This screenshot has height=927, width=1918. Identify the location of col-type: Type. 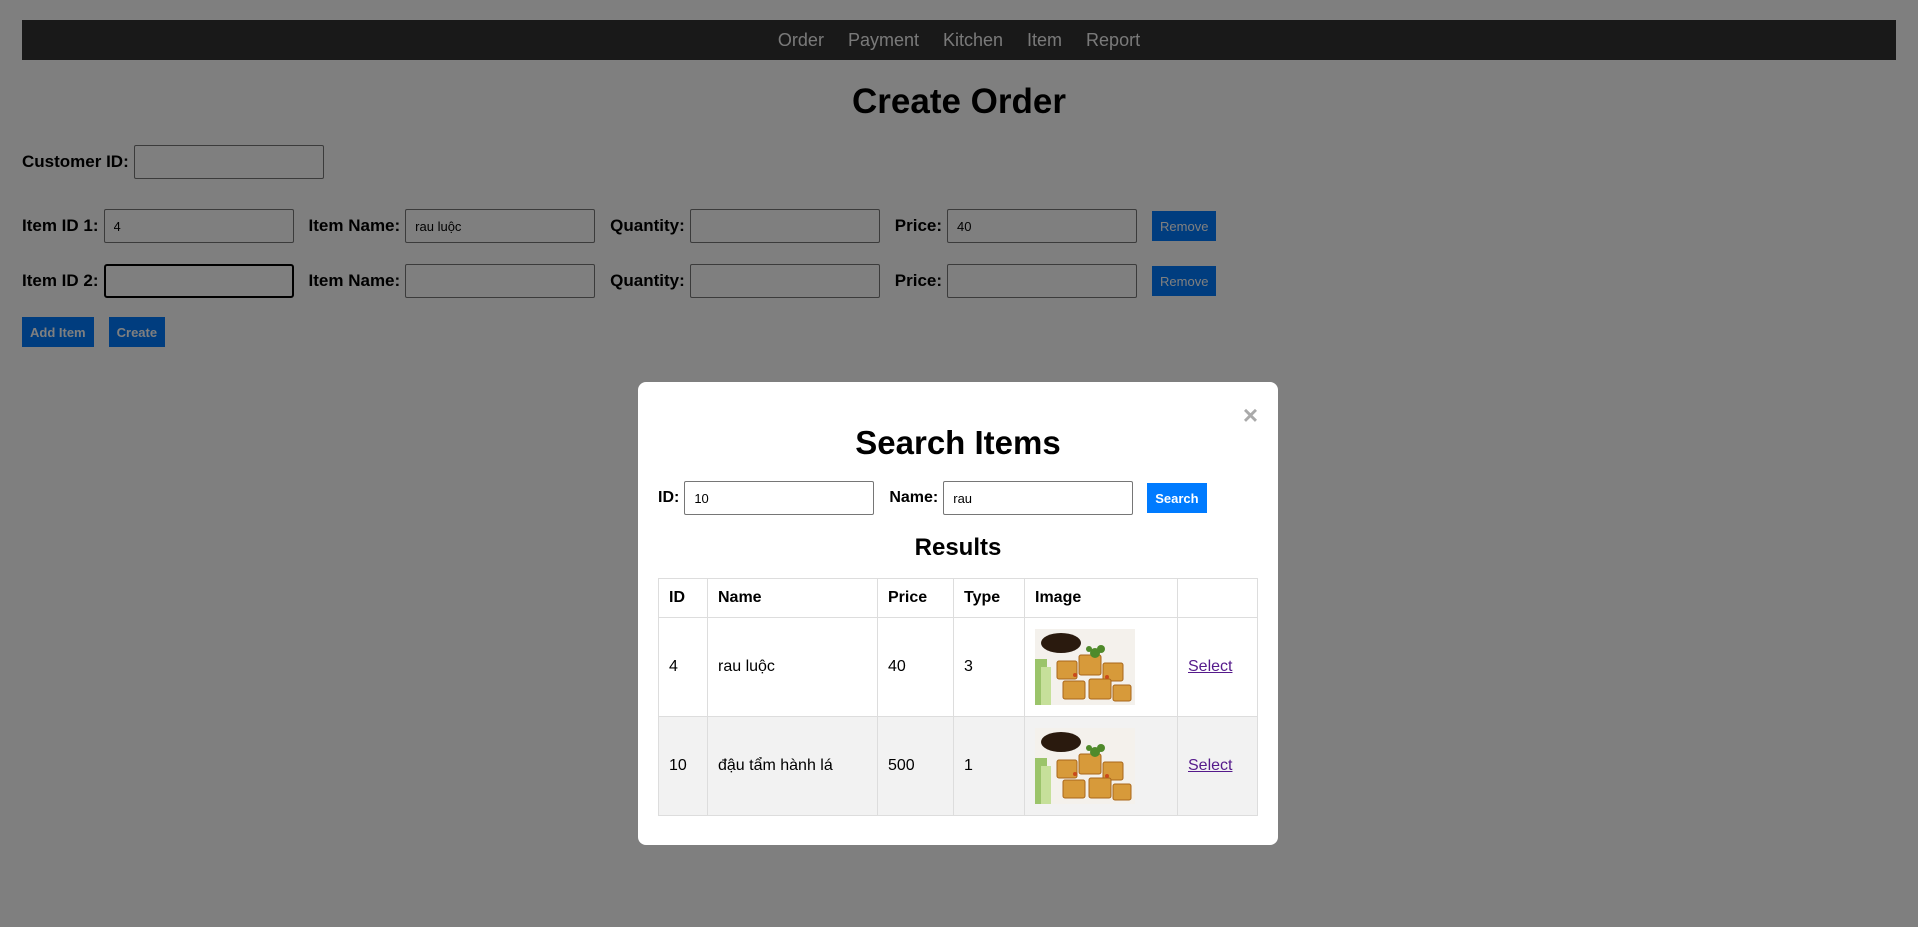
(989, 598).